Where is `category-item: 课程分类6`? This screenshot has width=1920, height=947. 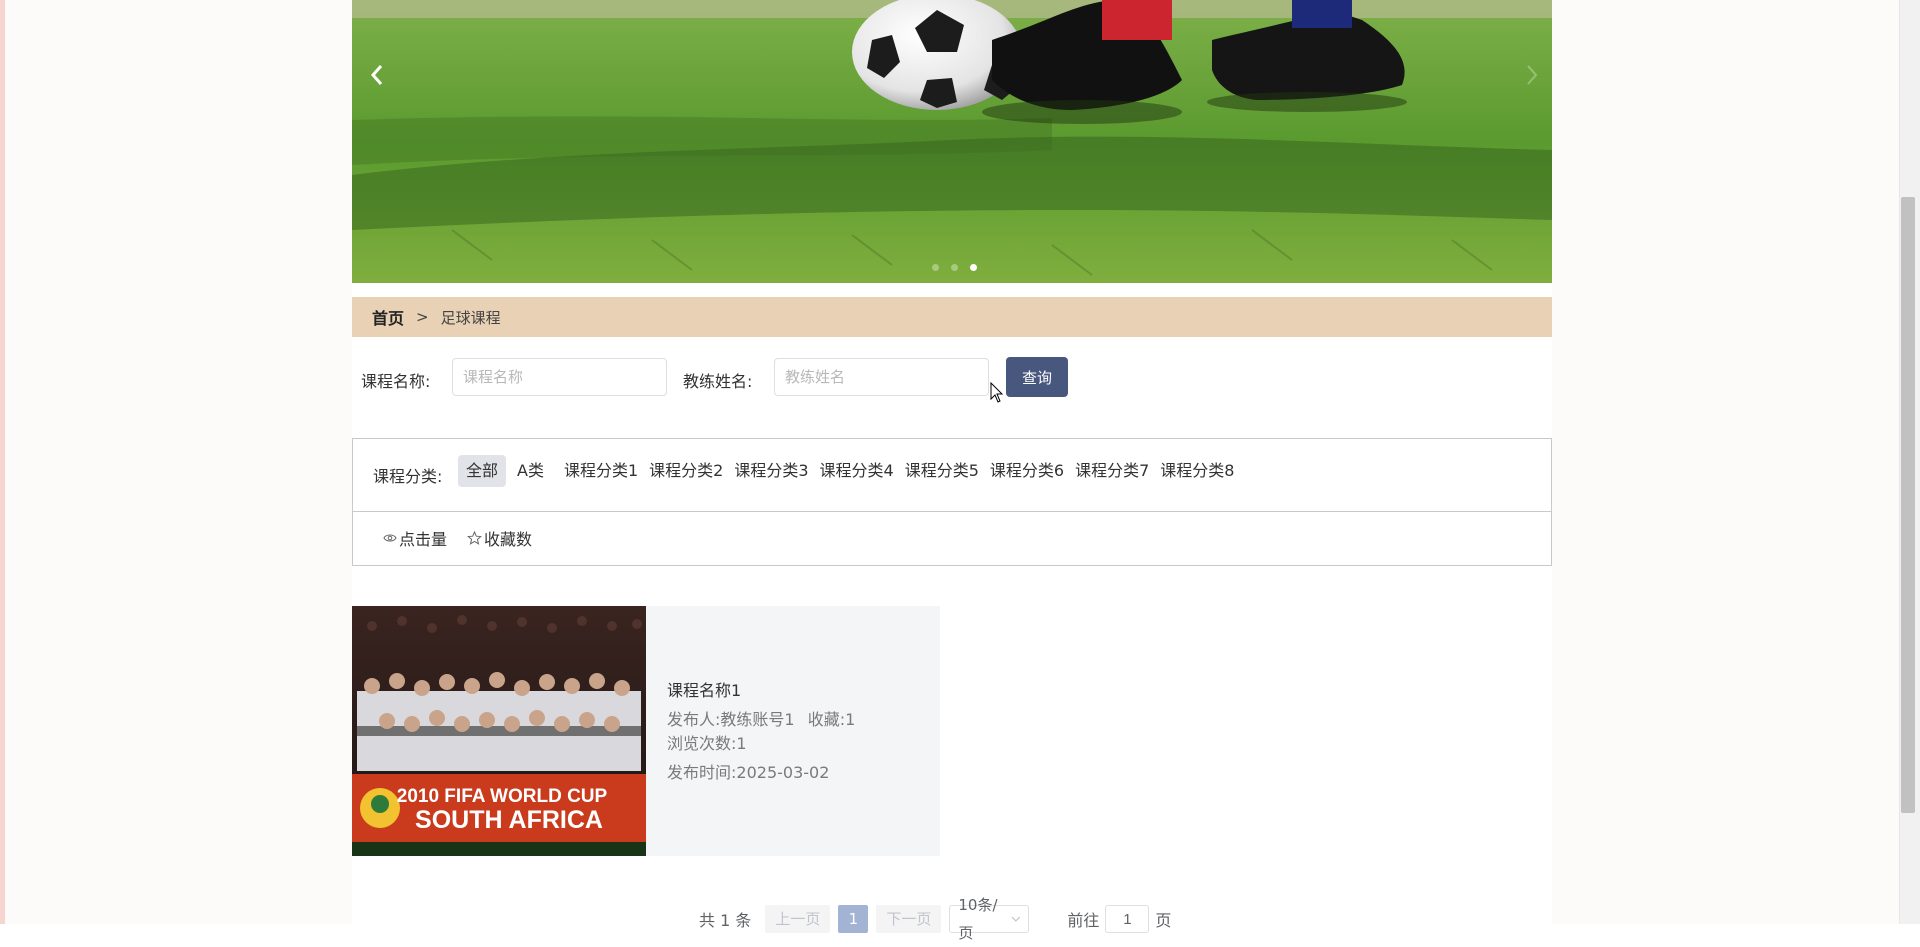
category-item: 课程分类6 is located at coordinates (1027, 471).